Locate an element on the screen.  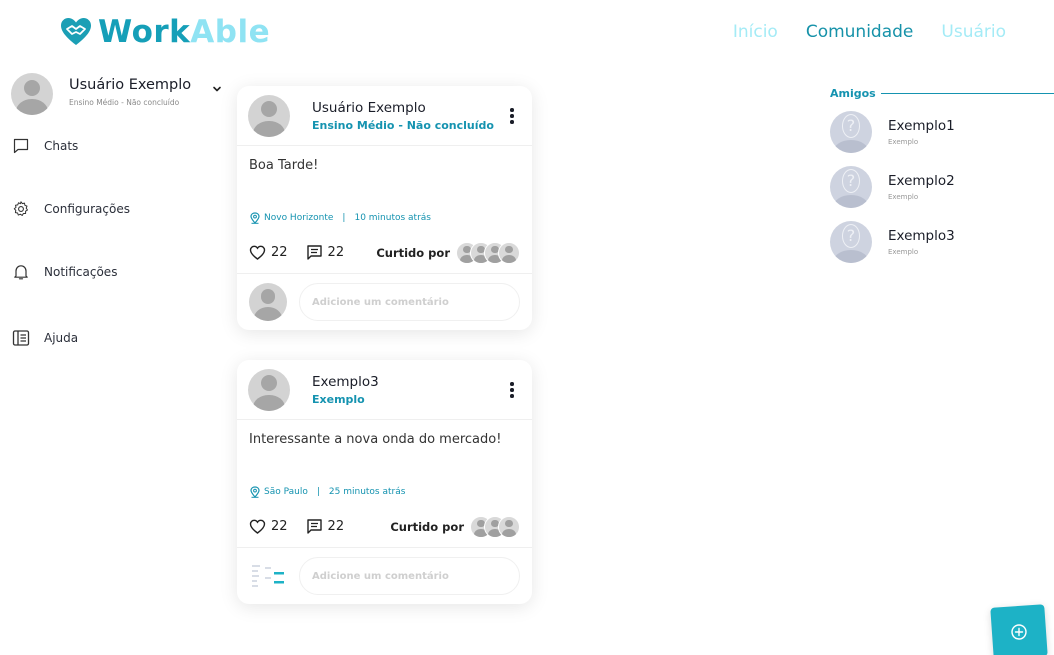
divider is located at coordinates (967, 93).